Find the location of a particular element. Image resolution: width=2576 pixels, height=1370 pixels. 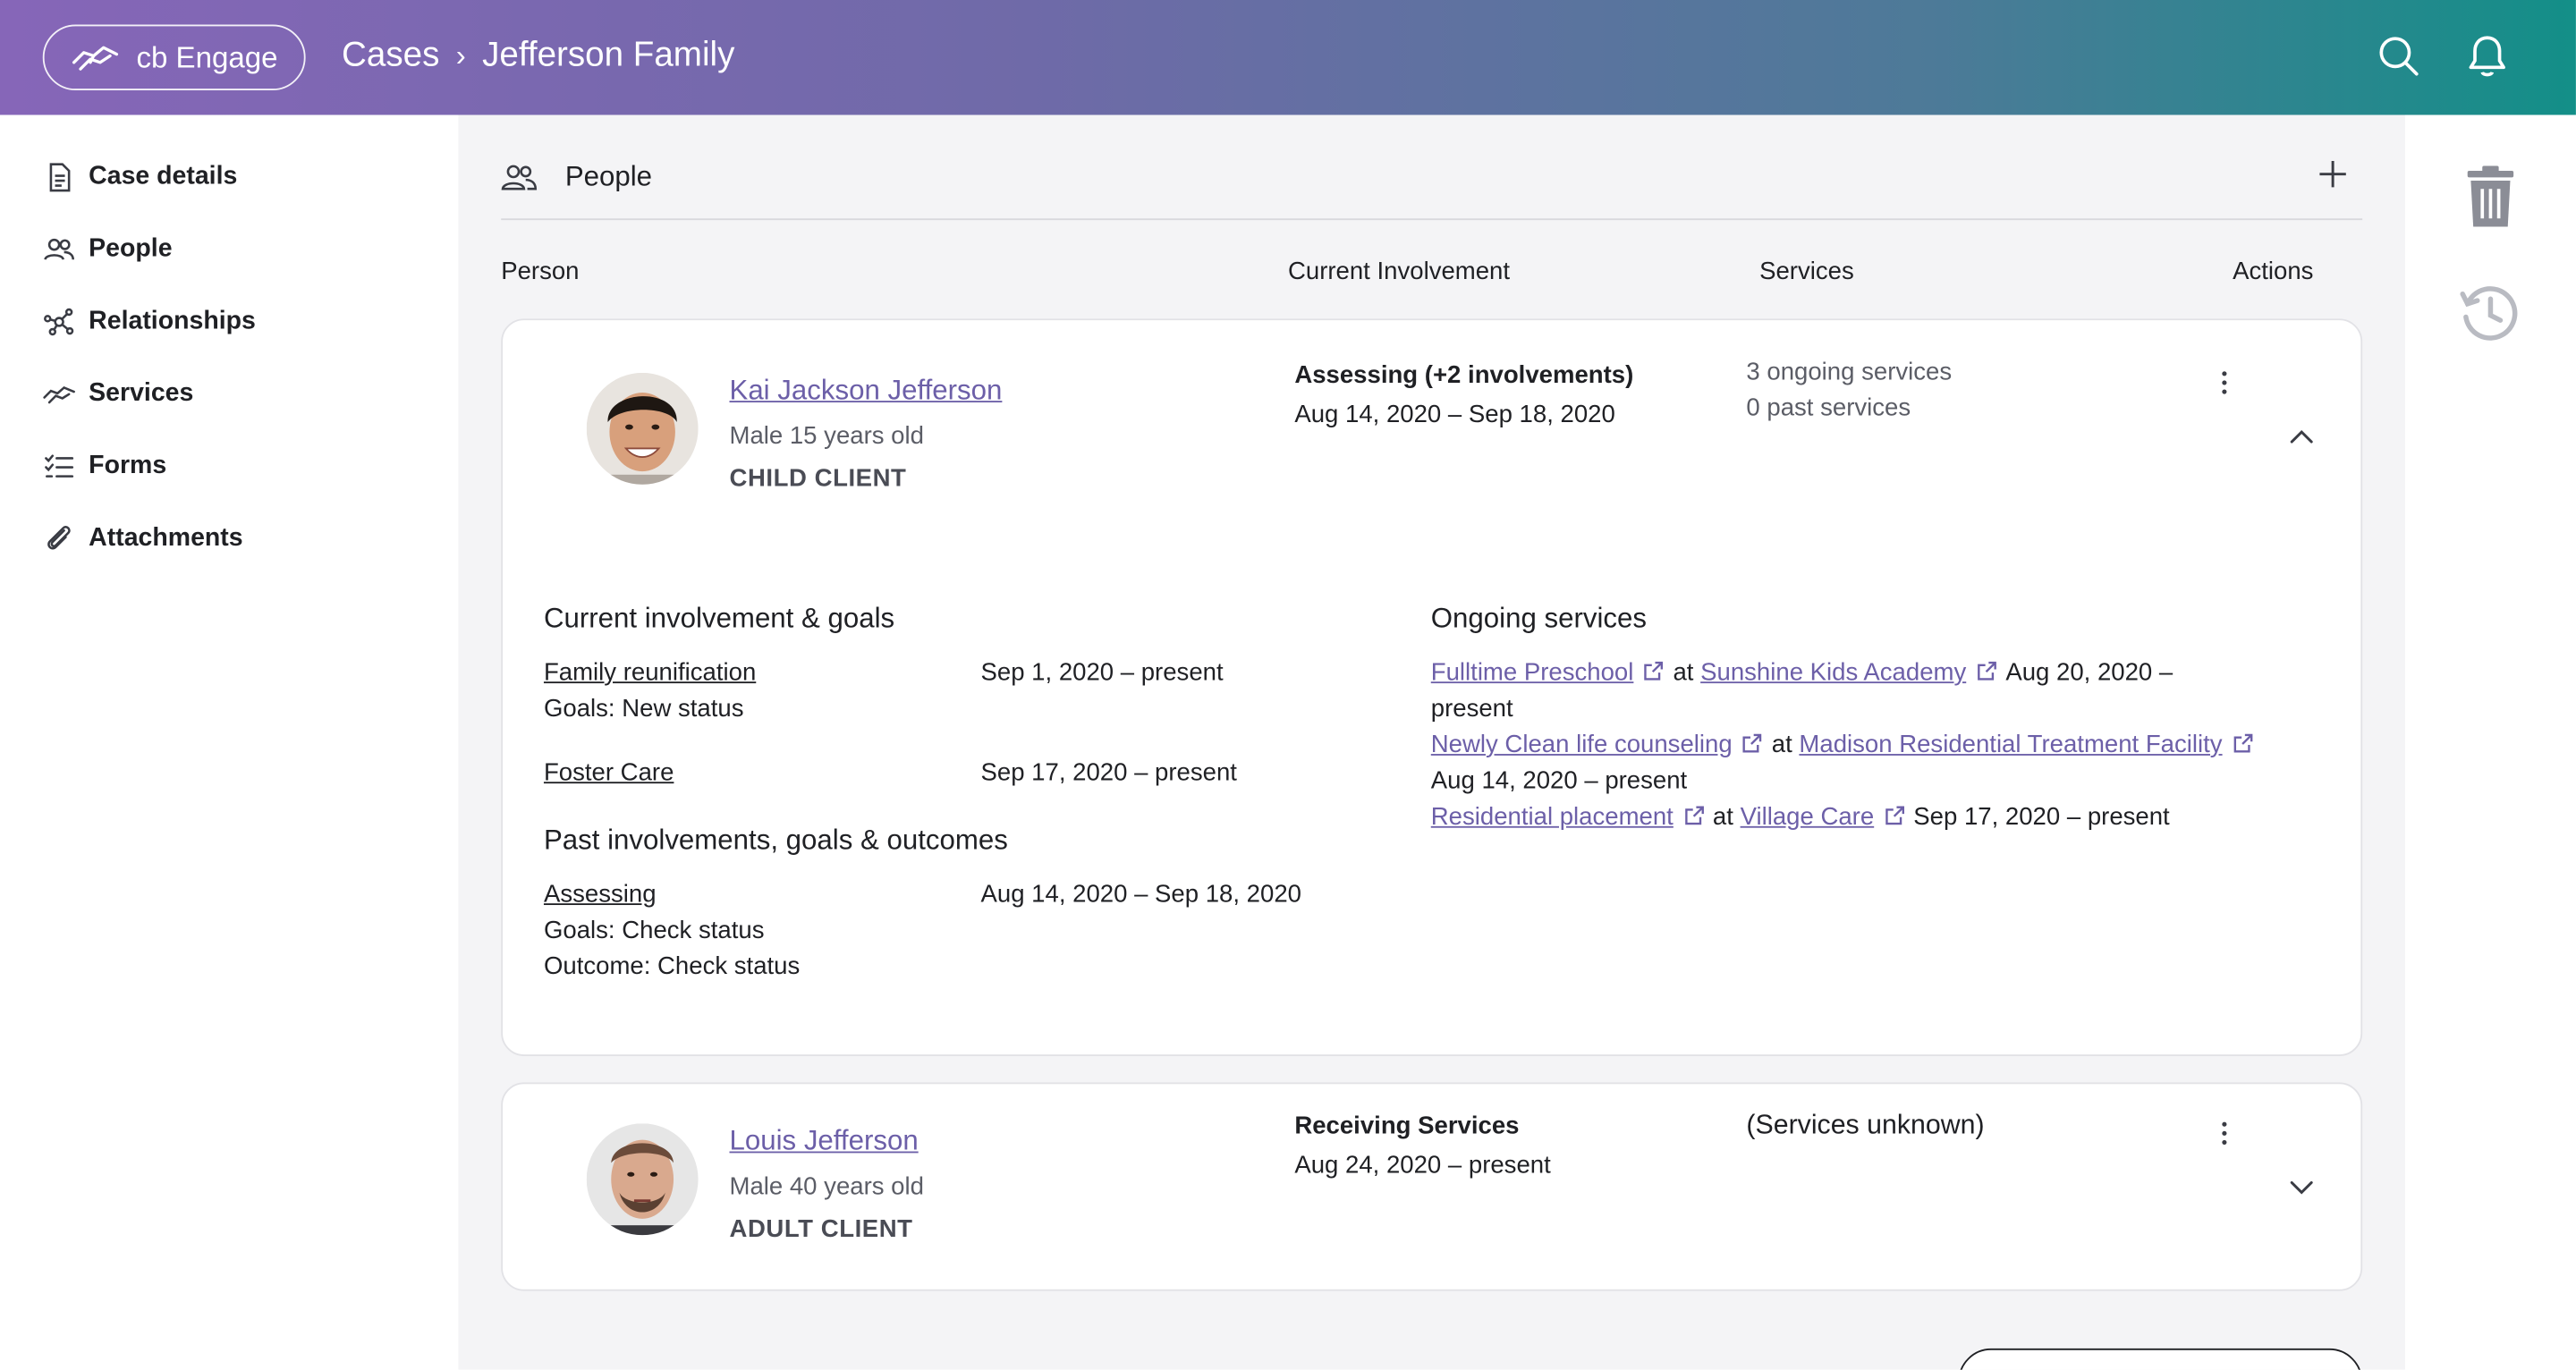

trash-icon is located at coordinates (2490, 197).